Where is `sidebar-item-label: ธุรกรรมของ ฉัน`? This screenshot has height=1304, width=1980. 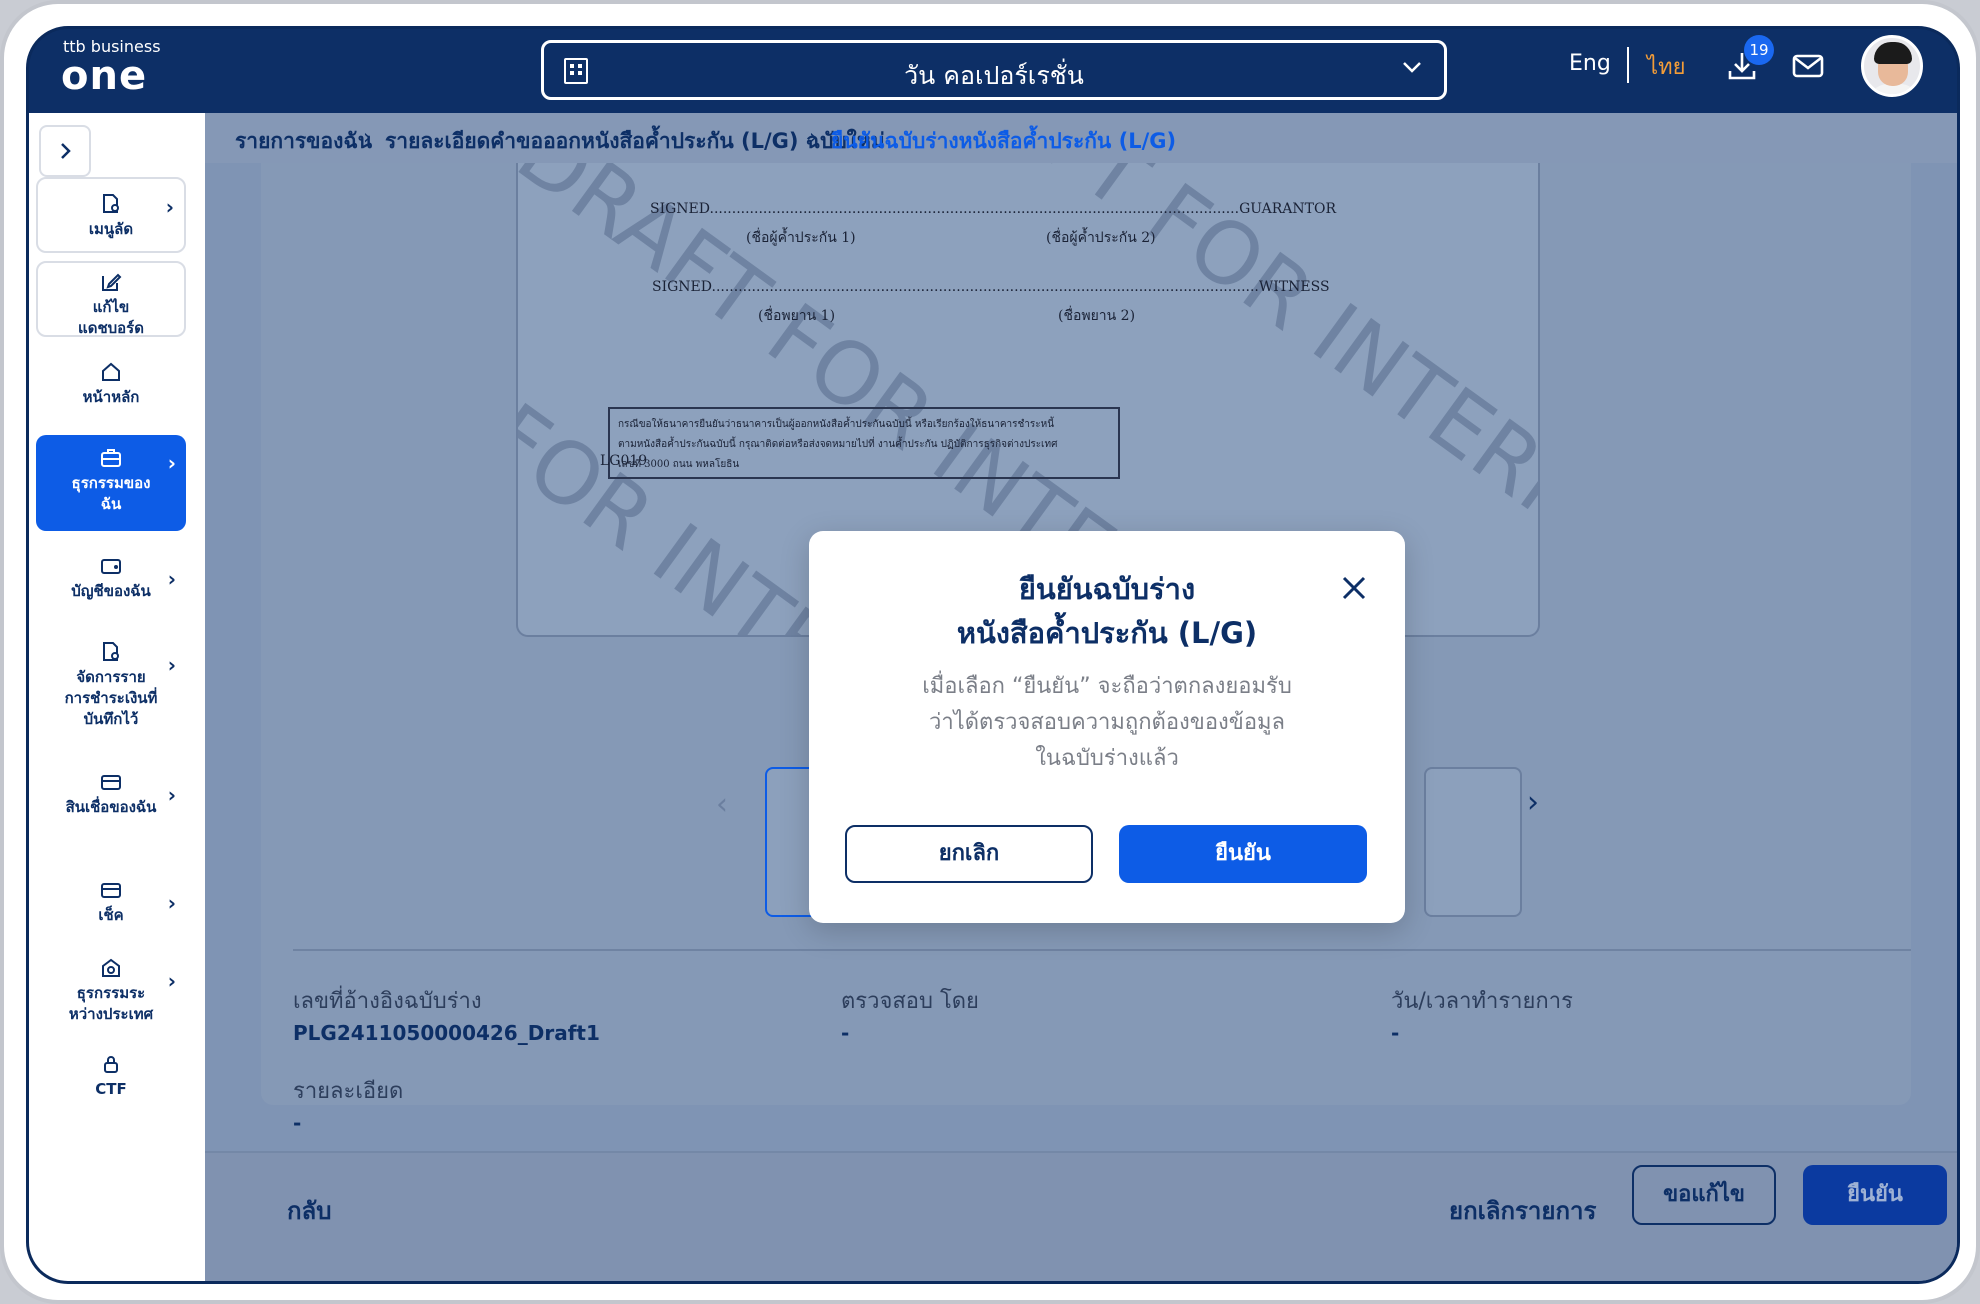
sidebar-item-label: ธุรกรรมของ ฉัน is located at coordinates (111, 493).